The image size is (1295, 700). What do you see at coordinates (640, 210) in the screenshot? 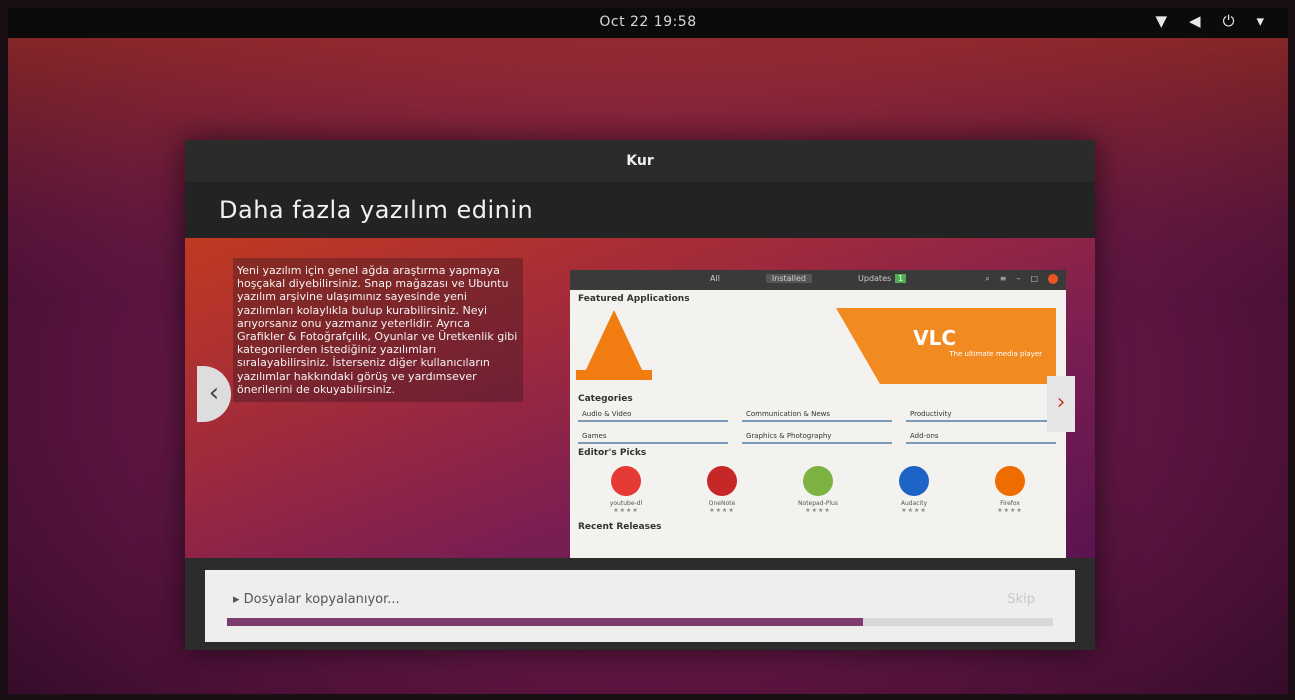
I see `slide-headline: Daha fazla yazılım edinin` at bounding box center [640, 210].